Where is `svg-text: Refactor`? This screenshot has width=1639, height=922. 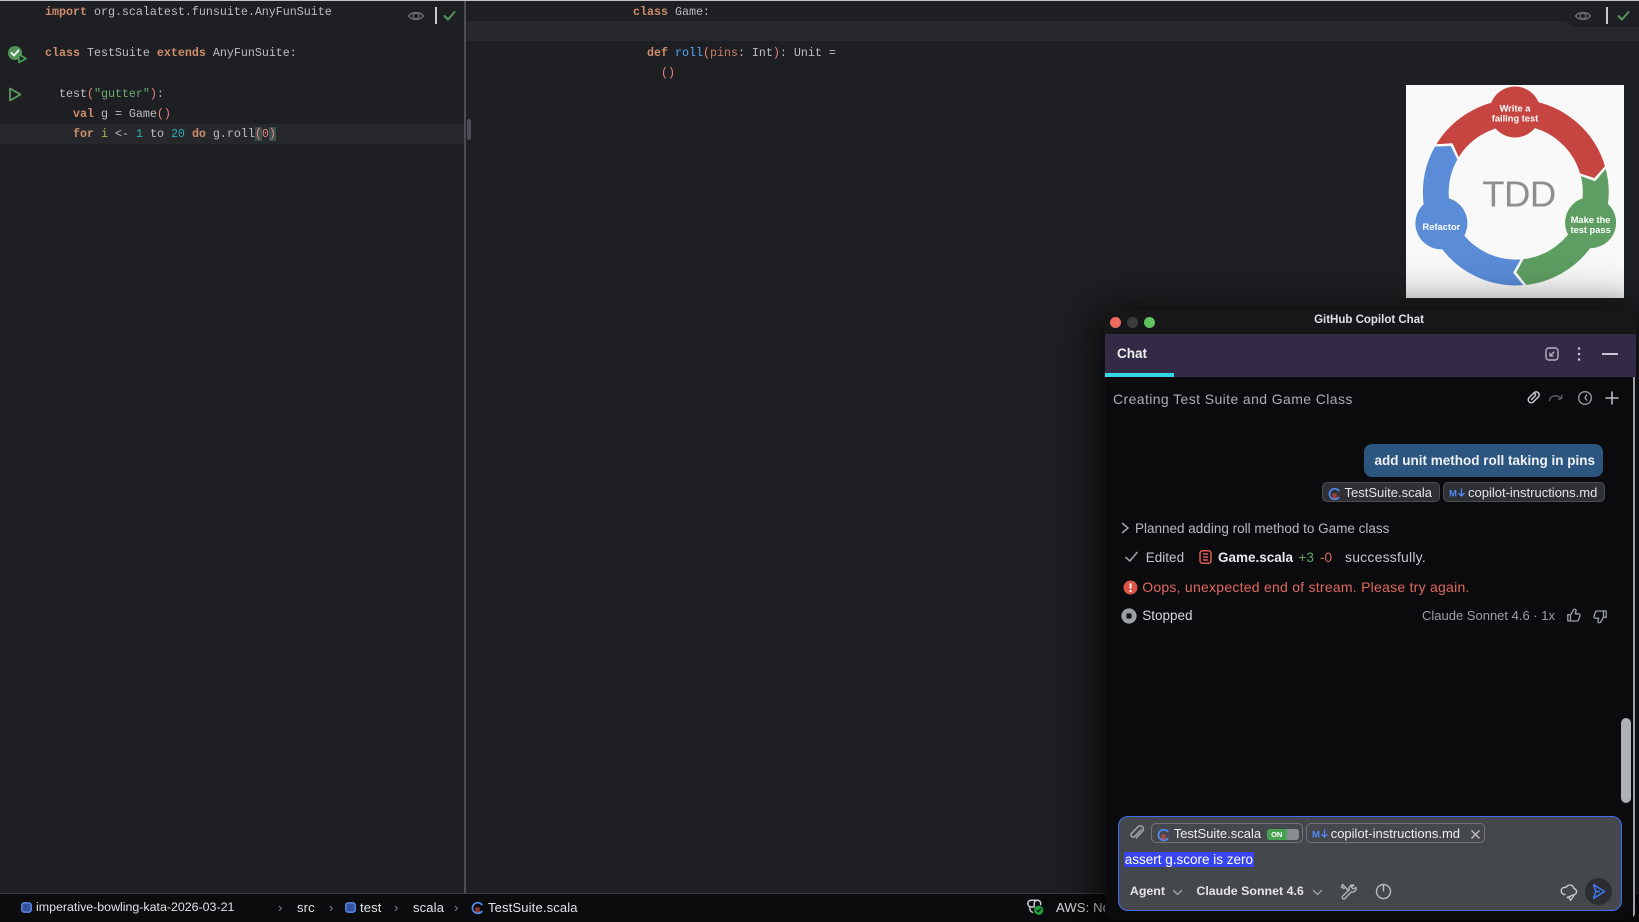 svg-text: Refactor is located at coordinates (1442, 227).